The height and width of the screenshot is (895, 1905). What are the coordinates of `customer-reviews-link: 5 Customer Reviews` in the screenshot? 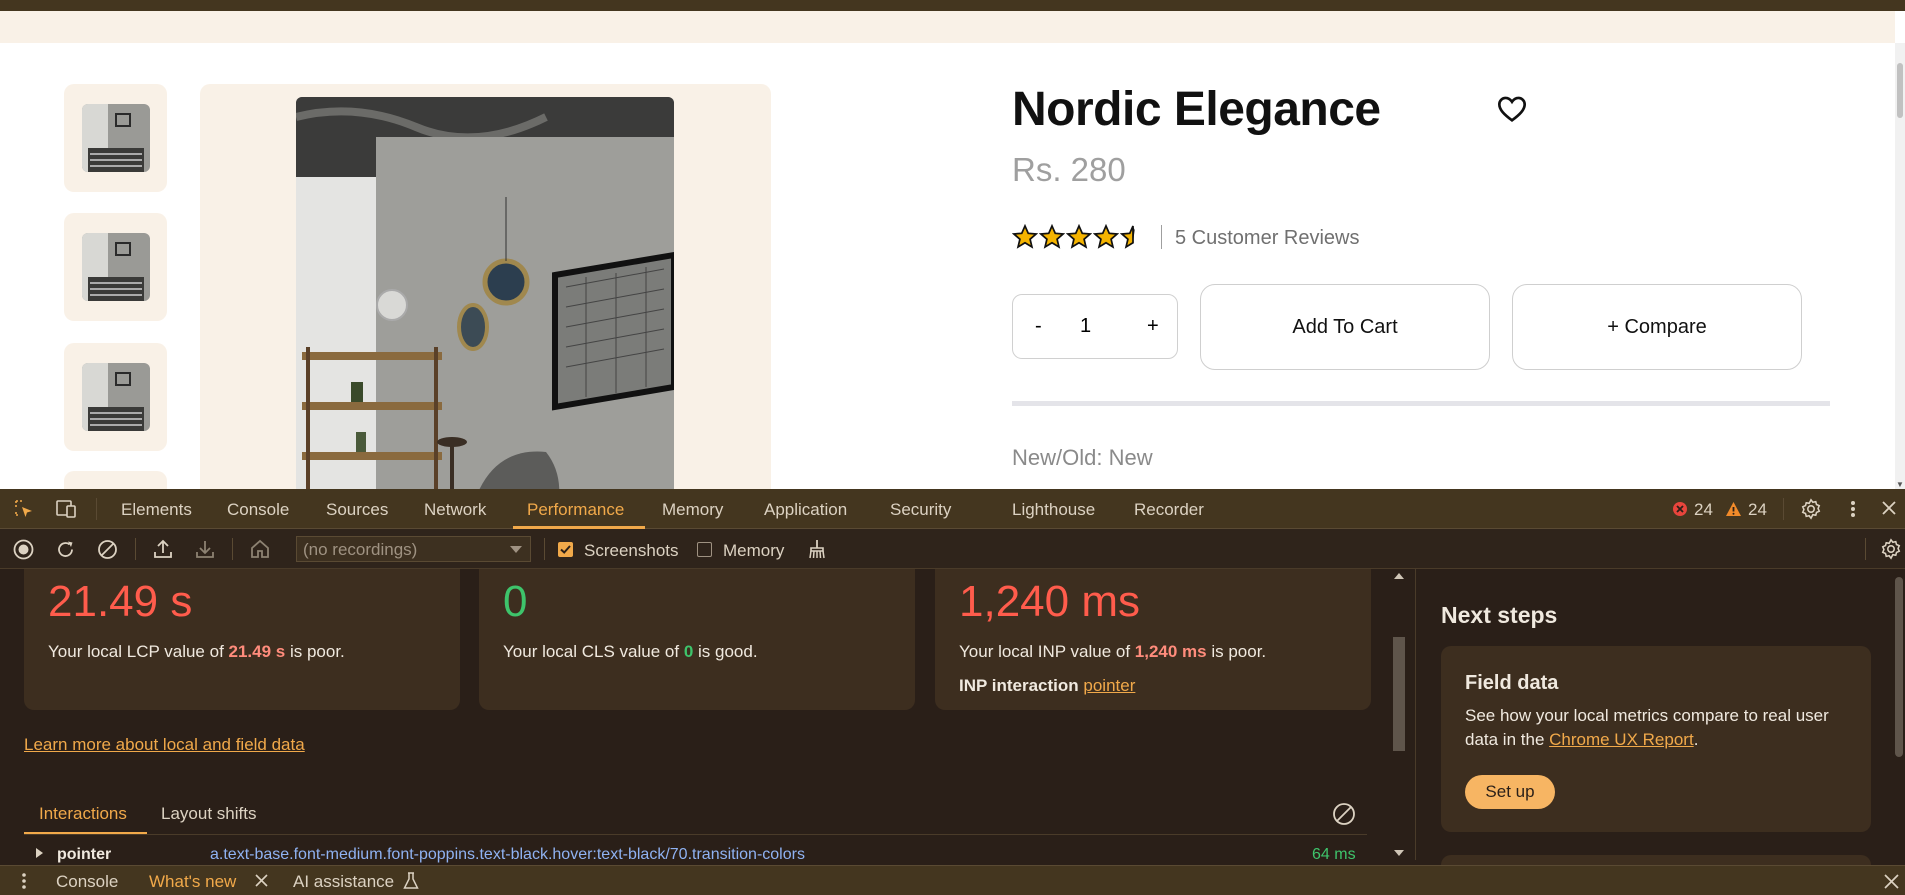 It's located at (1267, 238).